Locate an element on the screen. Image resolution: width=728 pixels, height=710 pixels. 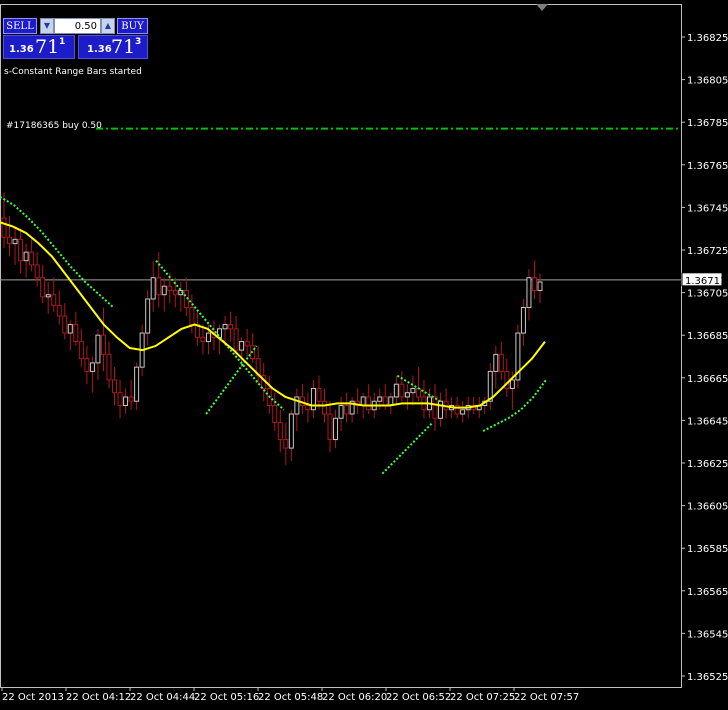
y-tick-label: 1.36545 is located at coordinates (707, 634).